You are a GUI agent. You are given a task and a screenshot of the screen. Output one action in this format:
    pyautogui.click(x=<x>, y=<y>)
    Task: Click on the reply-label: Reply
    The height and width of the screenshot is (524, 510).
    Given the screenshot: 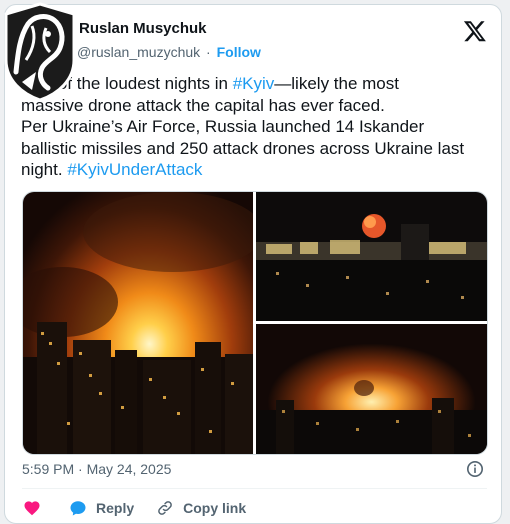 What is the action you would take?
    pyautogui.click(x=115, y=508)
    